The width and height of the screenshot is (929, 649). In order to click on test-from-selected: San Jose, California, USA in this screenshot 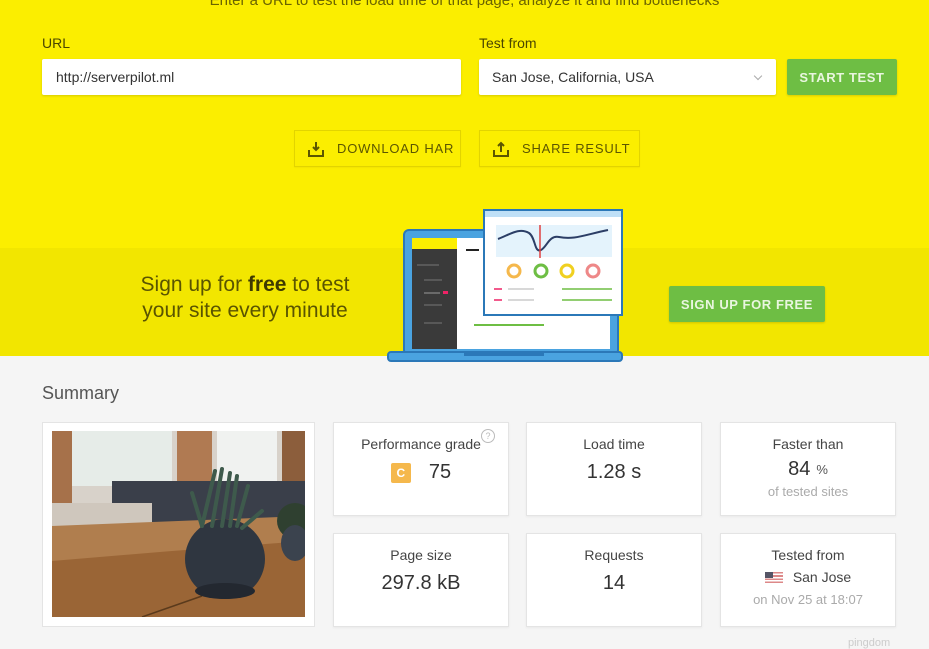, I will do `click(573, 77)`.